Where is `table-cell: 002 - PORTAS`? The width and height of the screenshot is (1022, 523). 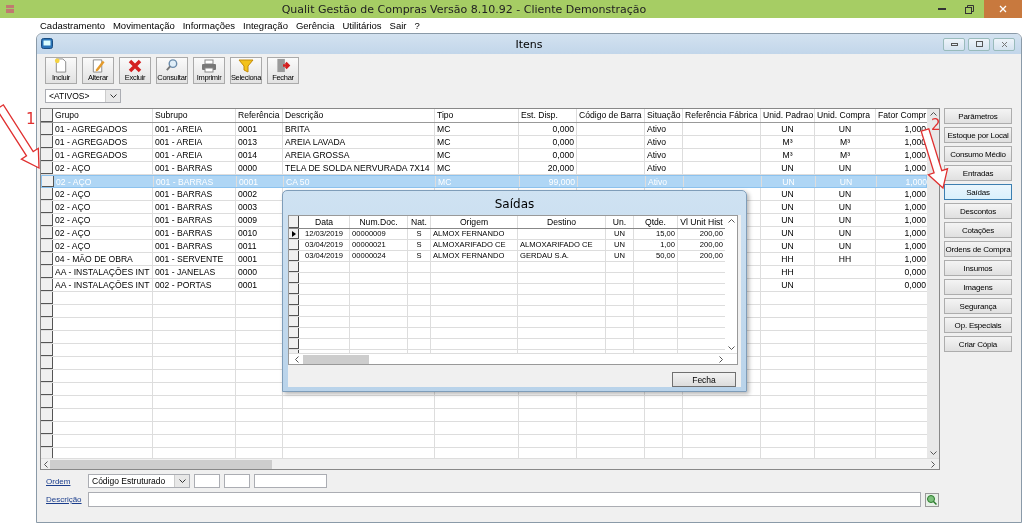 table-cell: 002 - PORTAS is located at coordinates (183, 285).